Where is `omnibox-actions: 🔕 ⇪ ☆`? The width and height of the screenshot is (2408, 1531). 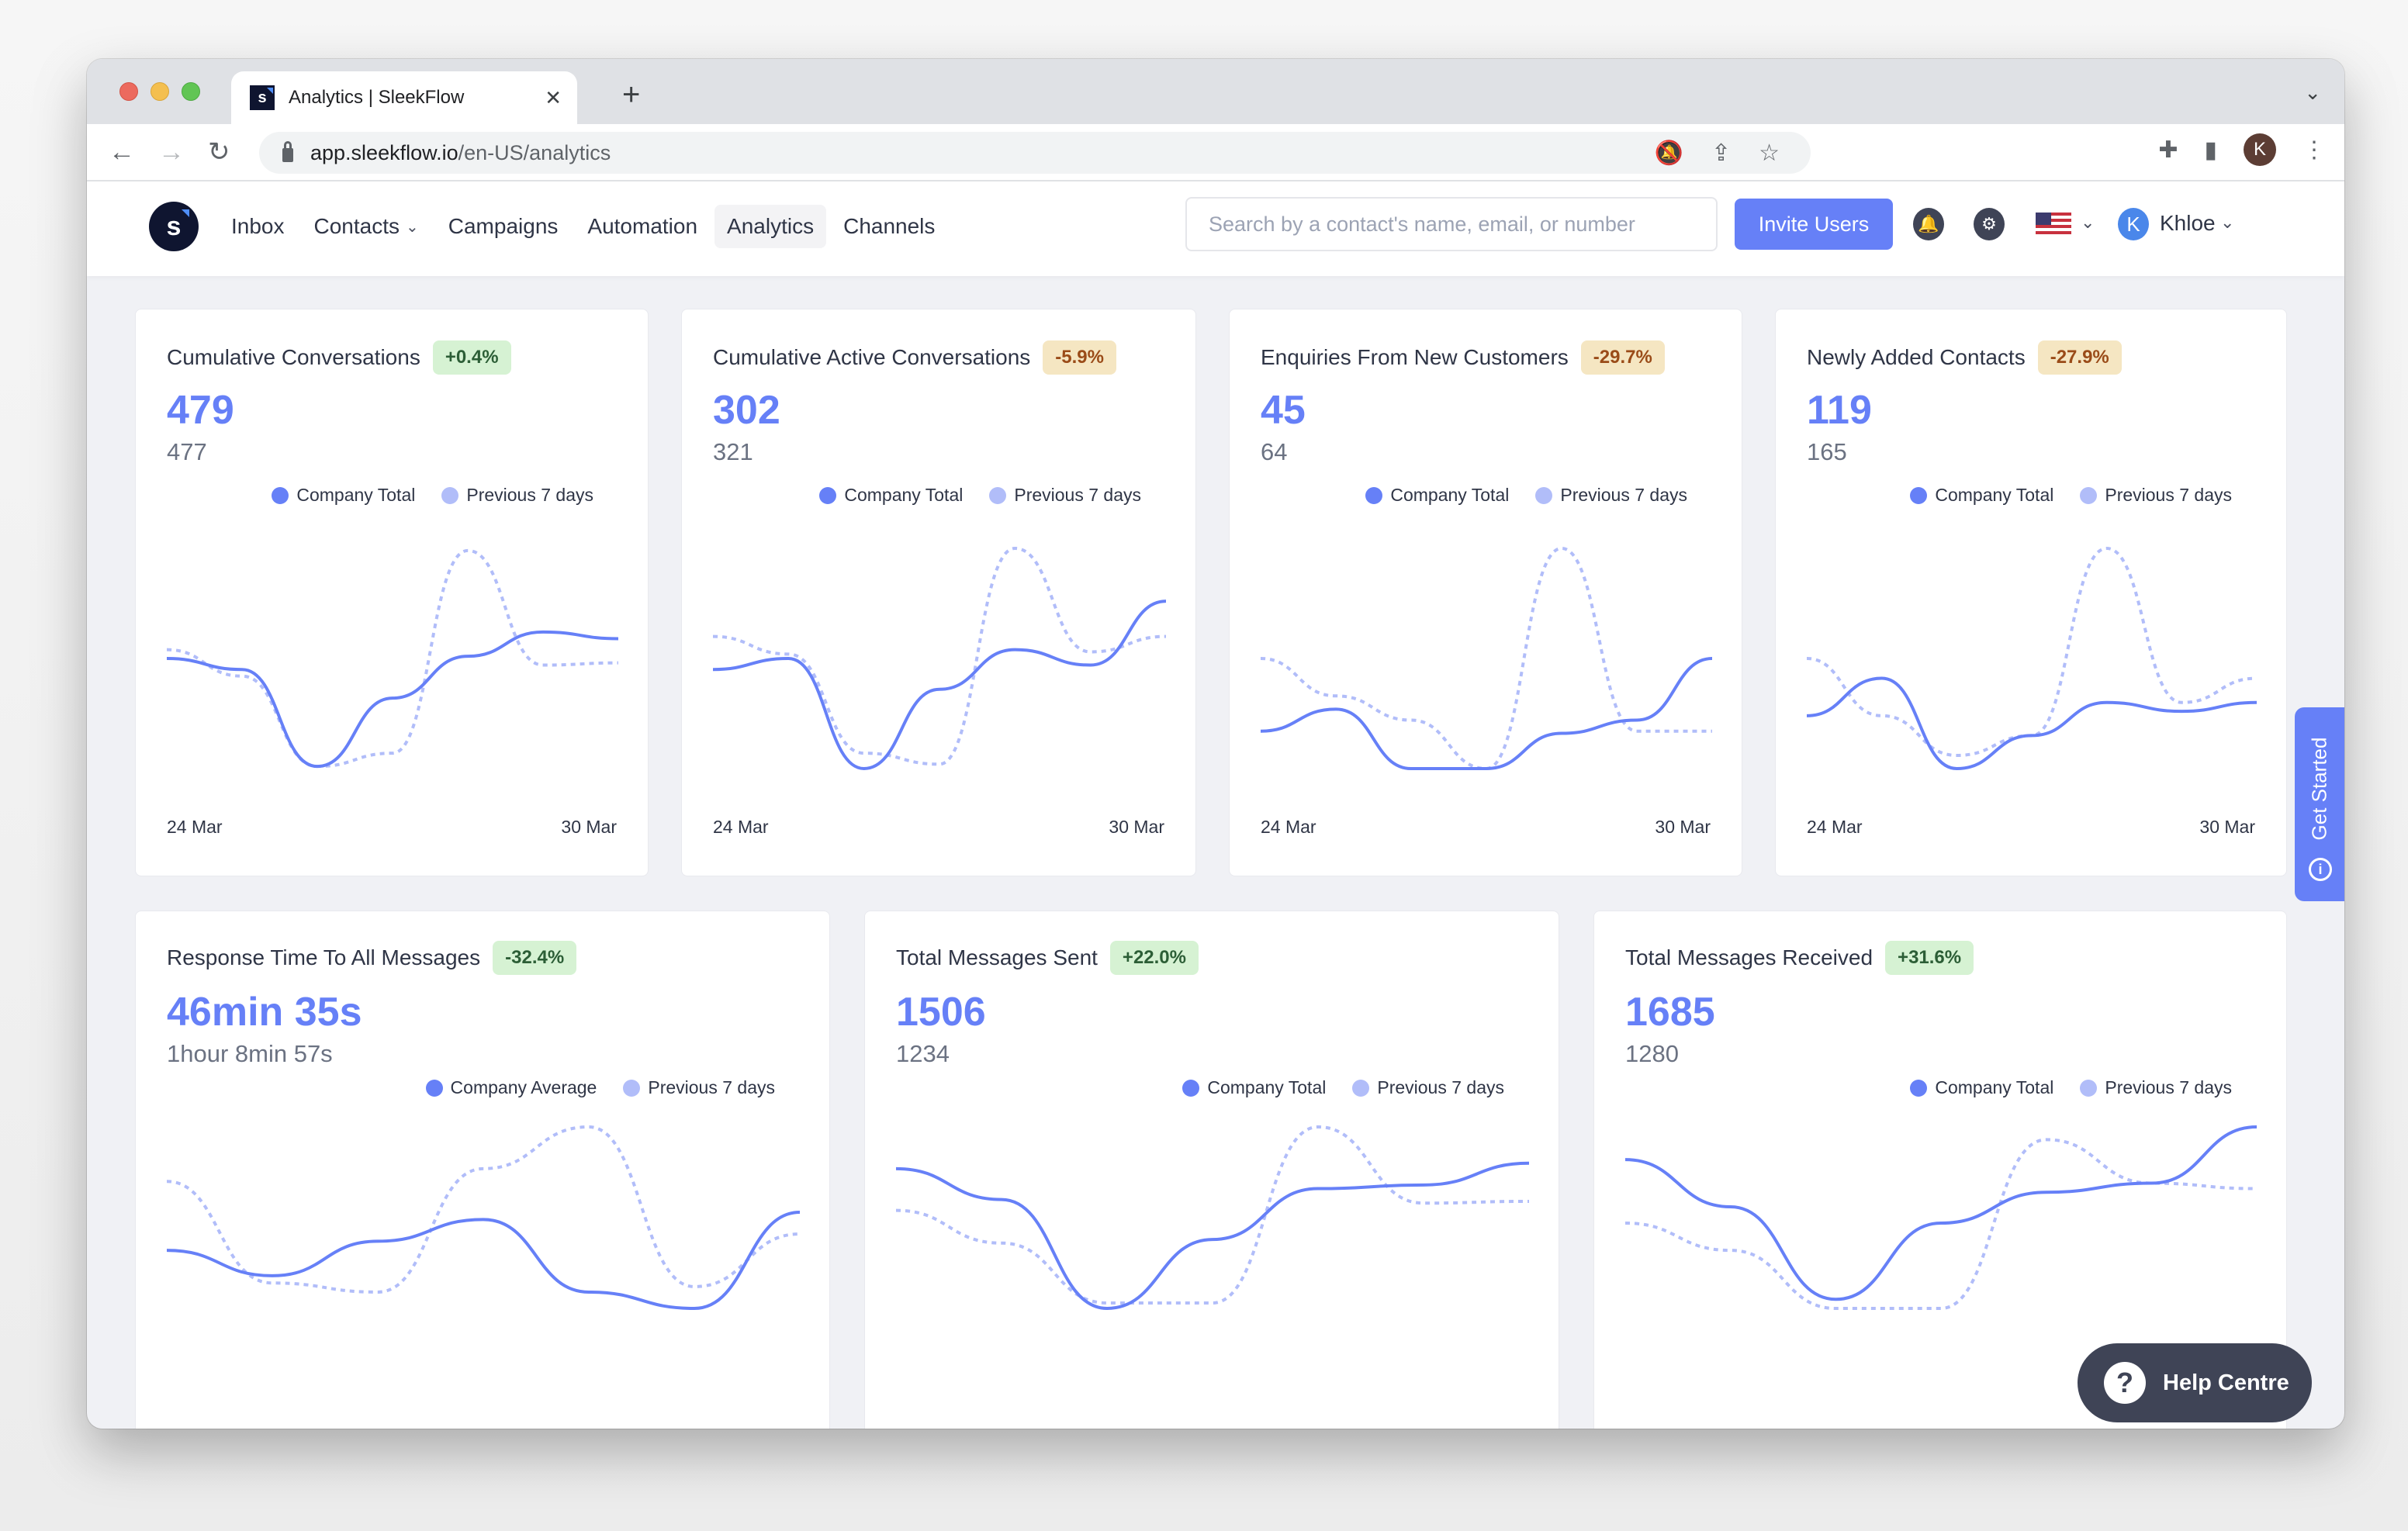
omnibox-actions: 🔕 ⇪ ☆ is located at coordinates (1717, 153).